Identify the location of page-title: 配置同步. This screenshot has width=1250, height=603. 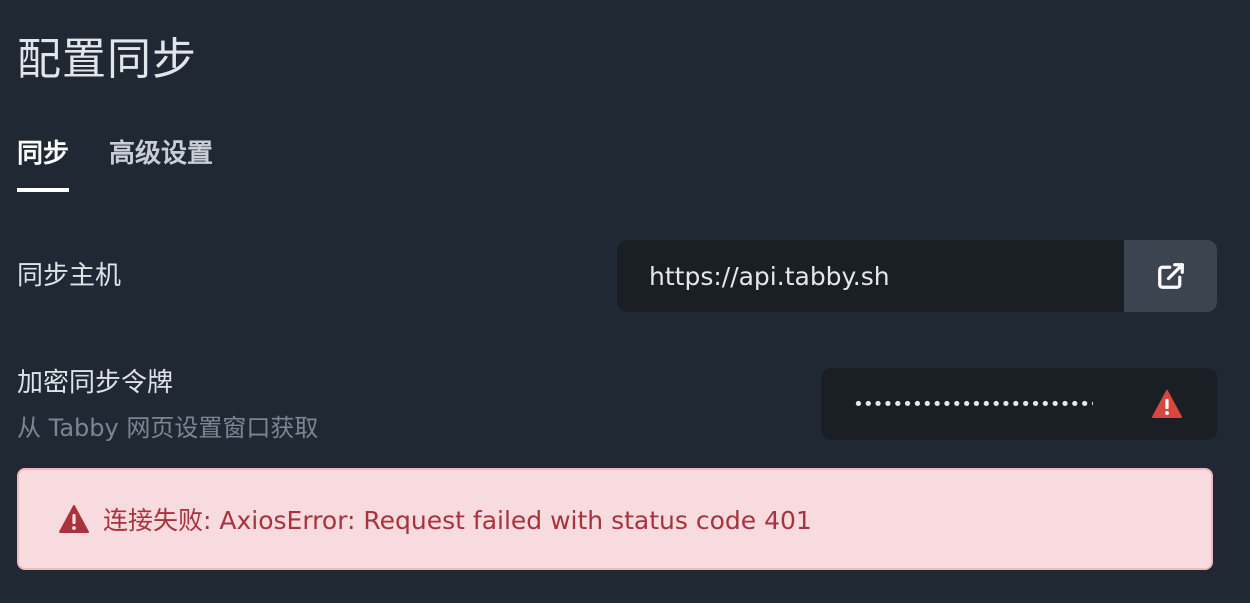
(107, 59).